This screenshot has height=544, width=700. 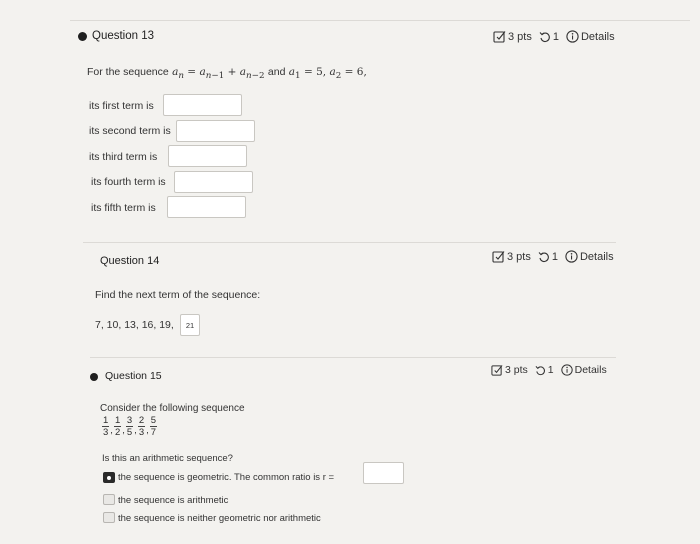 What do you see at coordinates (130, 131) in the screenshot?
I see `term-label: its second term is` at bounding box center [130, 131].